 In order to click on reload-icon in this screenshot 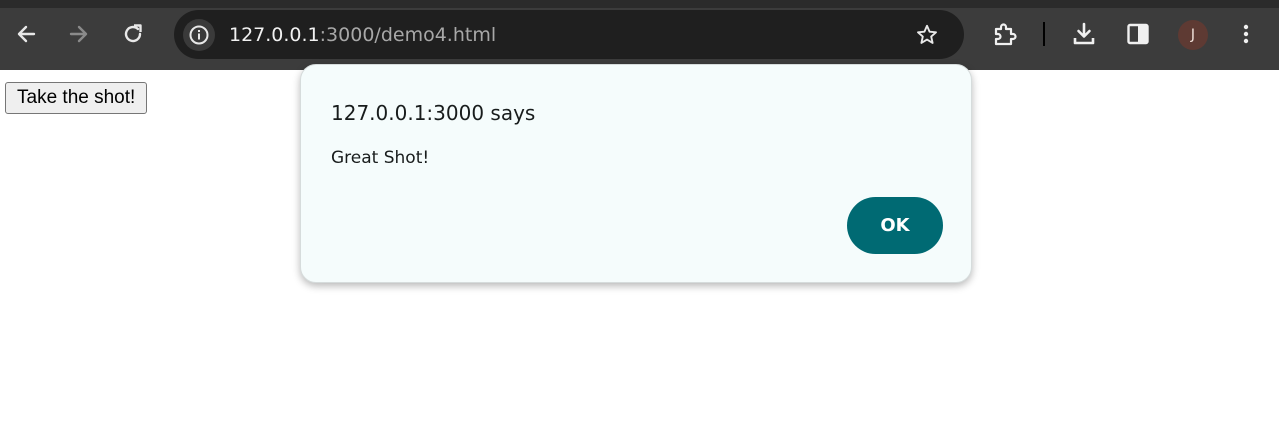, I will do `click(133, 33)`.